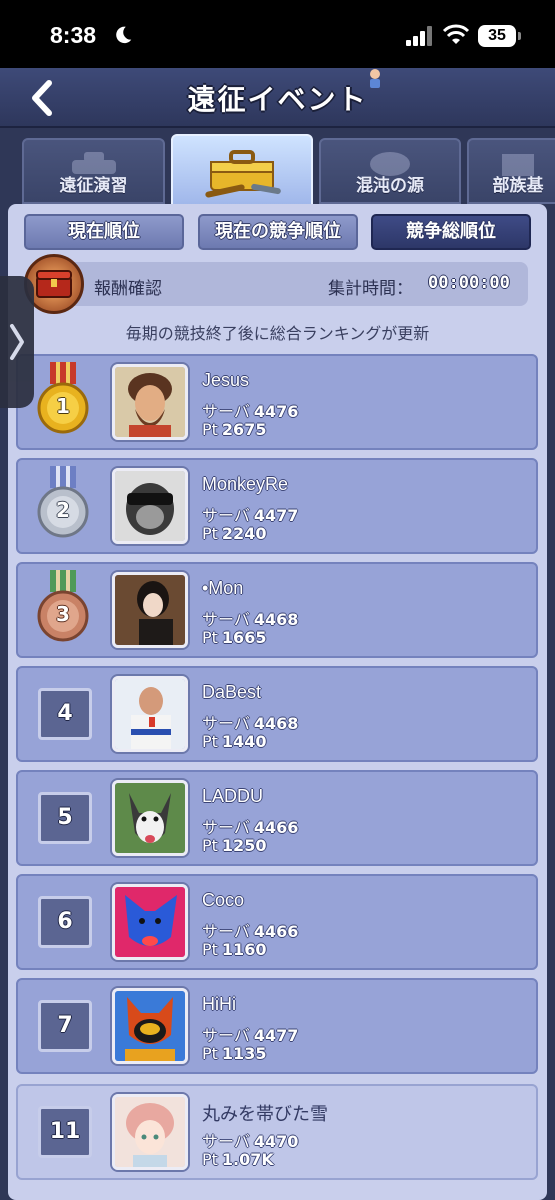  Describe the element at coordinates (245, 484) in the screenshot. I see `player-name: MonkeyRe` at that location.